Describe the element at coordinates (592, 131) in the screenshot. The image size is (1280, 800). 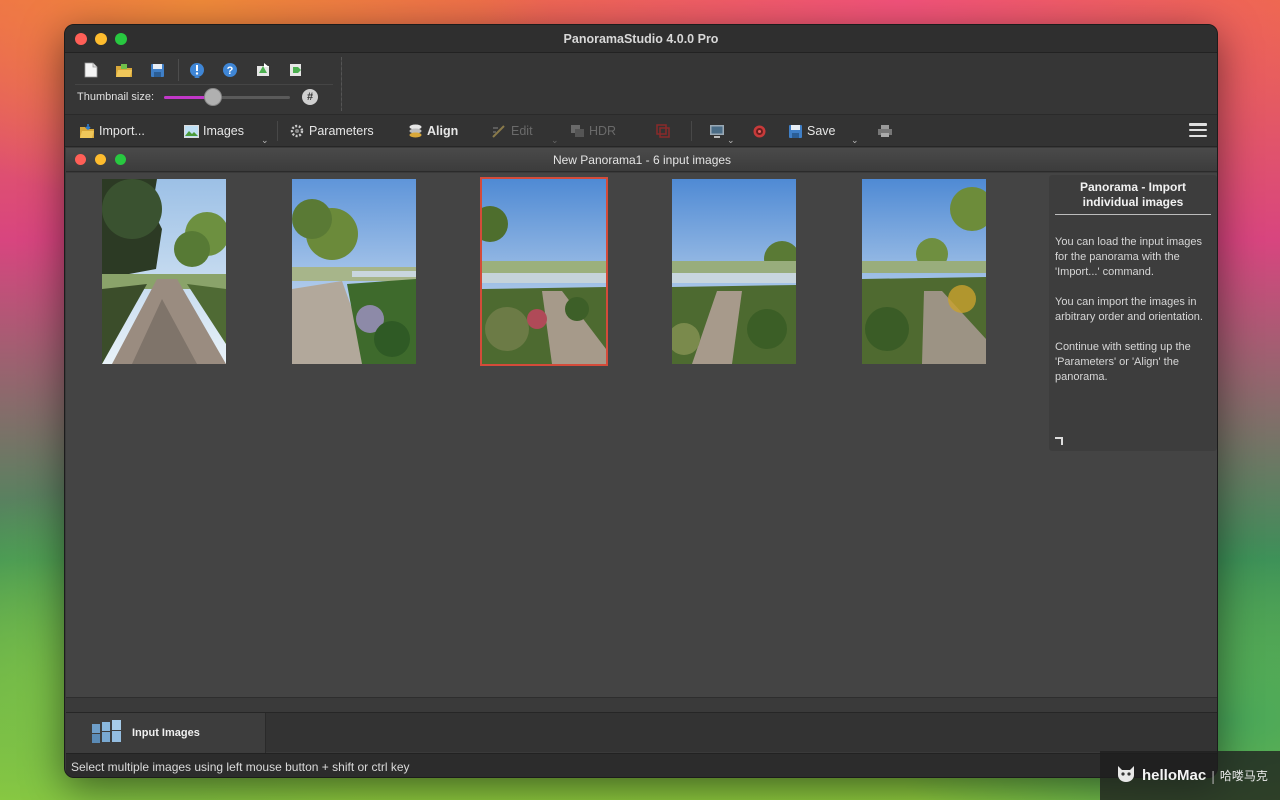
I see `hdr-button: HDR` at that location.